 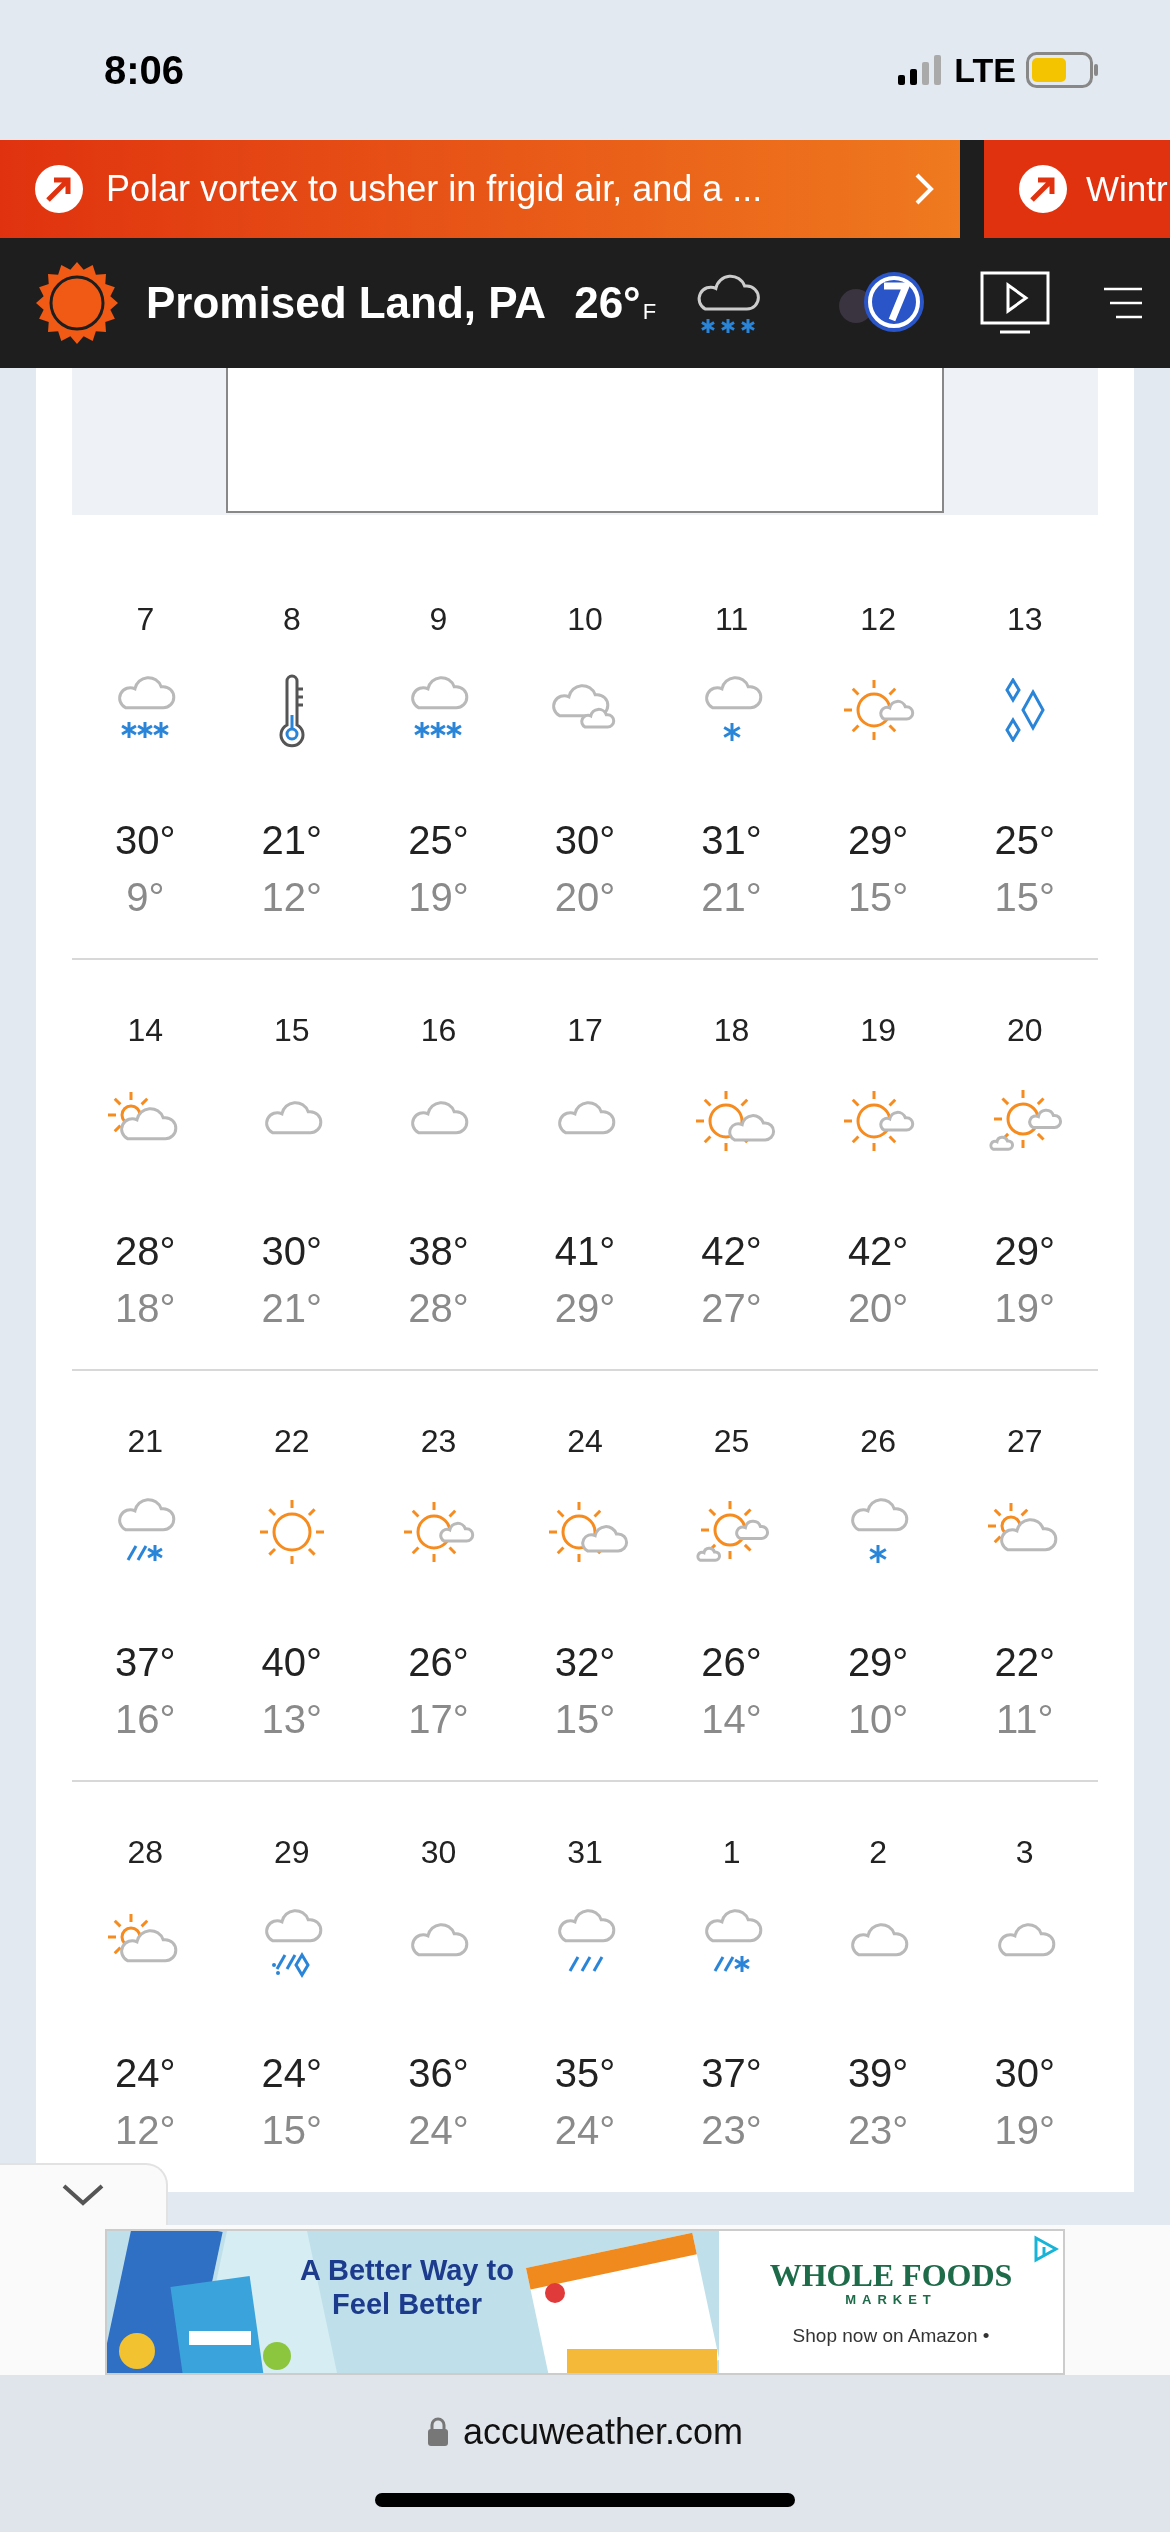 What do you see at coordinates (878, 1719) in the screenshot?
I see `low-temperature: 10°` at bounding box center [878, 1719].